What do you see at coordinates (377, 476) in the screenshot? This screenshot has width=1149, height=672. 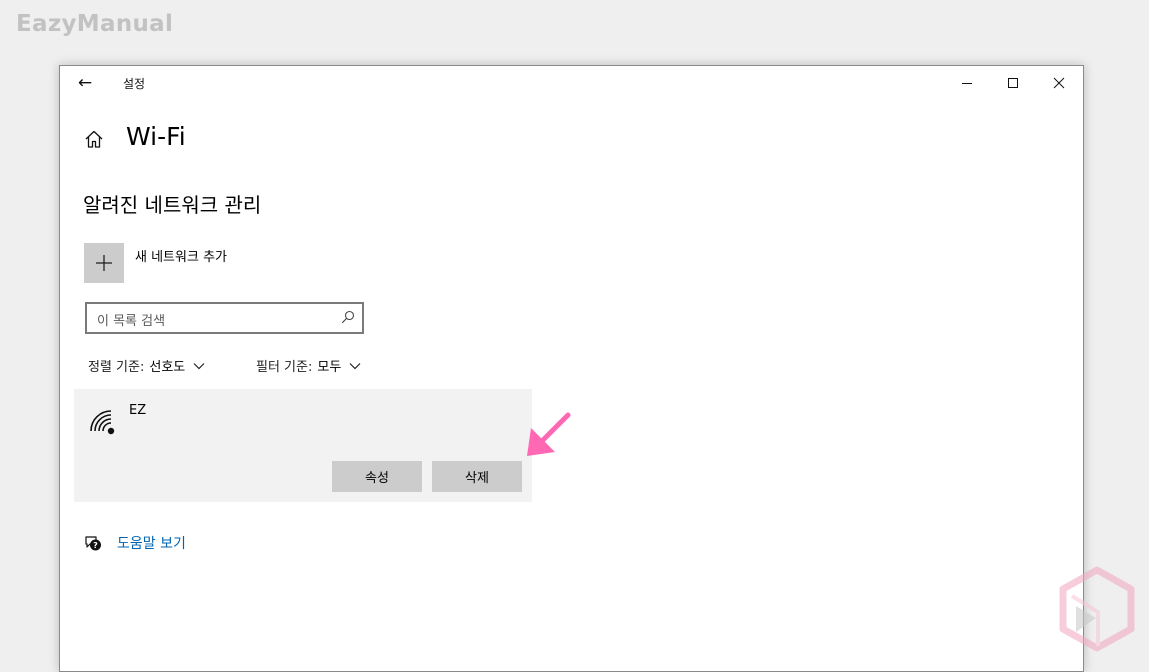 I see `properties-button: 속성` at bounding box center [377, 476].